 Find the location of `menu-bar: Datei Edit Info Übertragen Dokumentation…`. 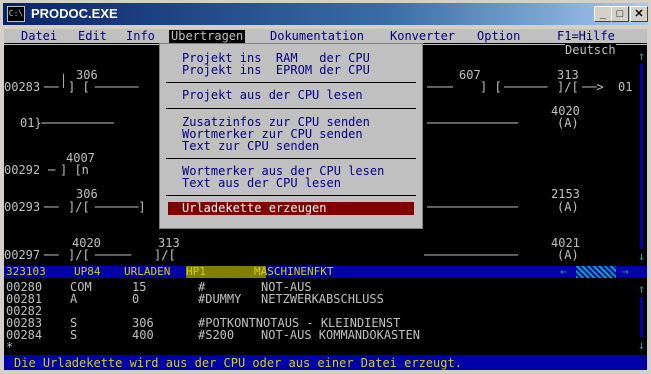

menu-bar: Datei Edit Info Übertragen Dokumentation… is located at coordinates (325, 37).